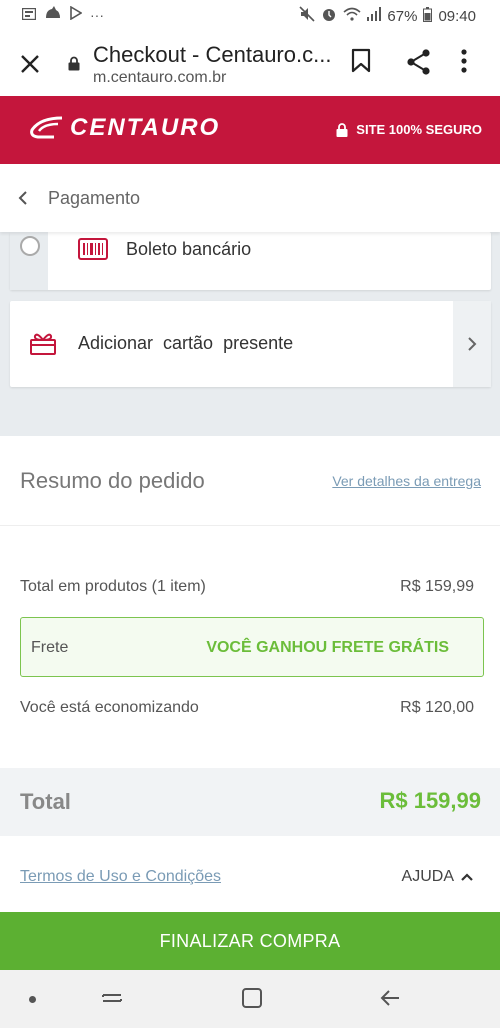 The image size is (500, 1028). Describe the element at coordinates (29, 261) in the screenshot. I see `radio-column` at that location.